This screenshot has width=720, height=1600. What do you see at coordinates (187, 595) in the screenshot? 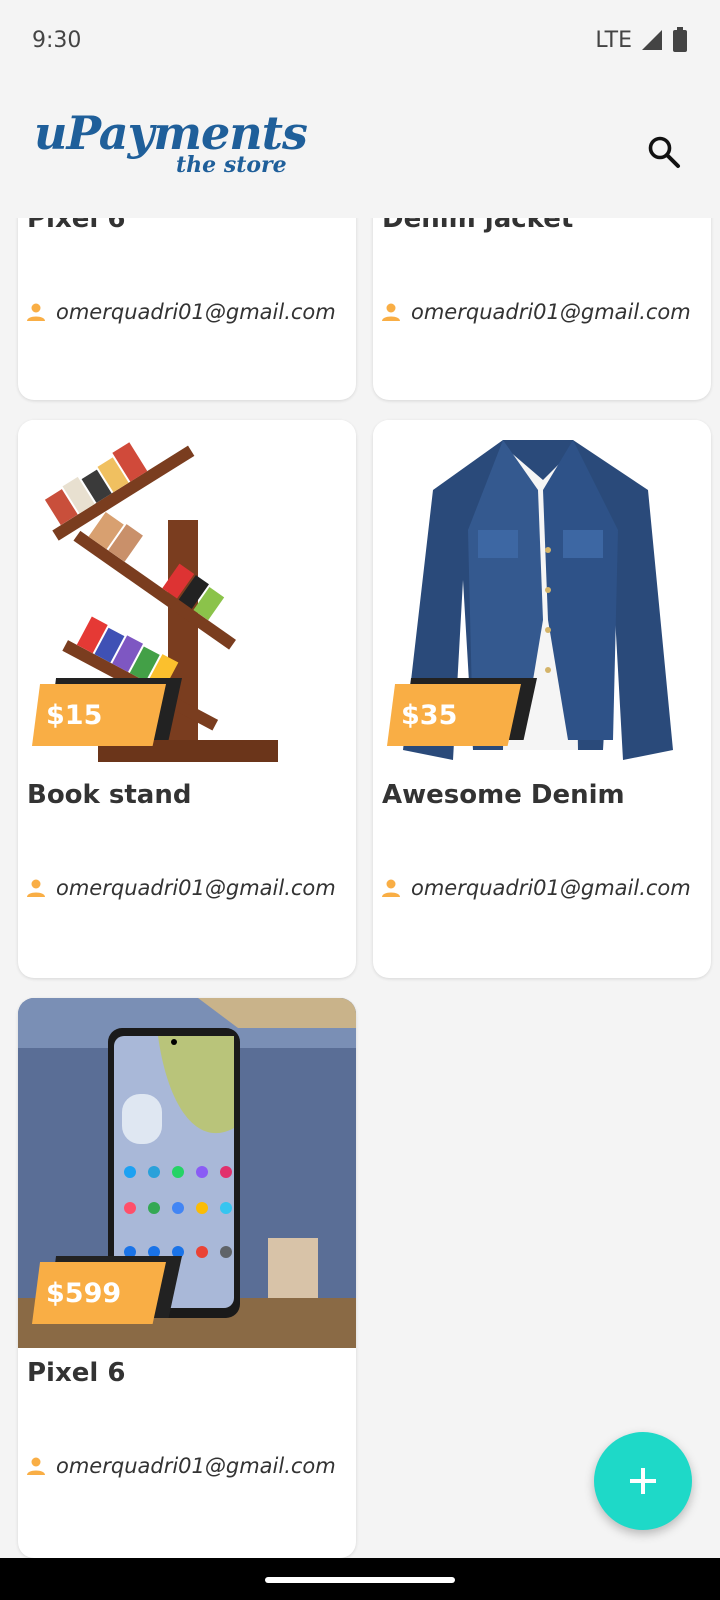
I see `product-image: $15` at bounding box center [187, 595].